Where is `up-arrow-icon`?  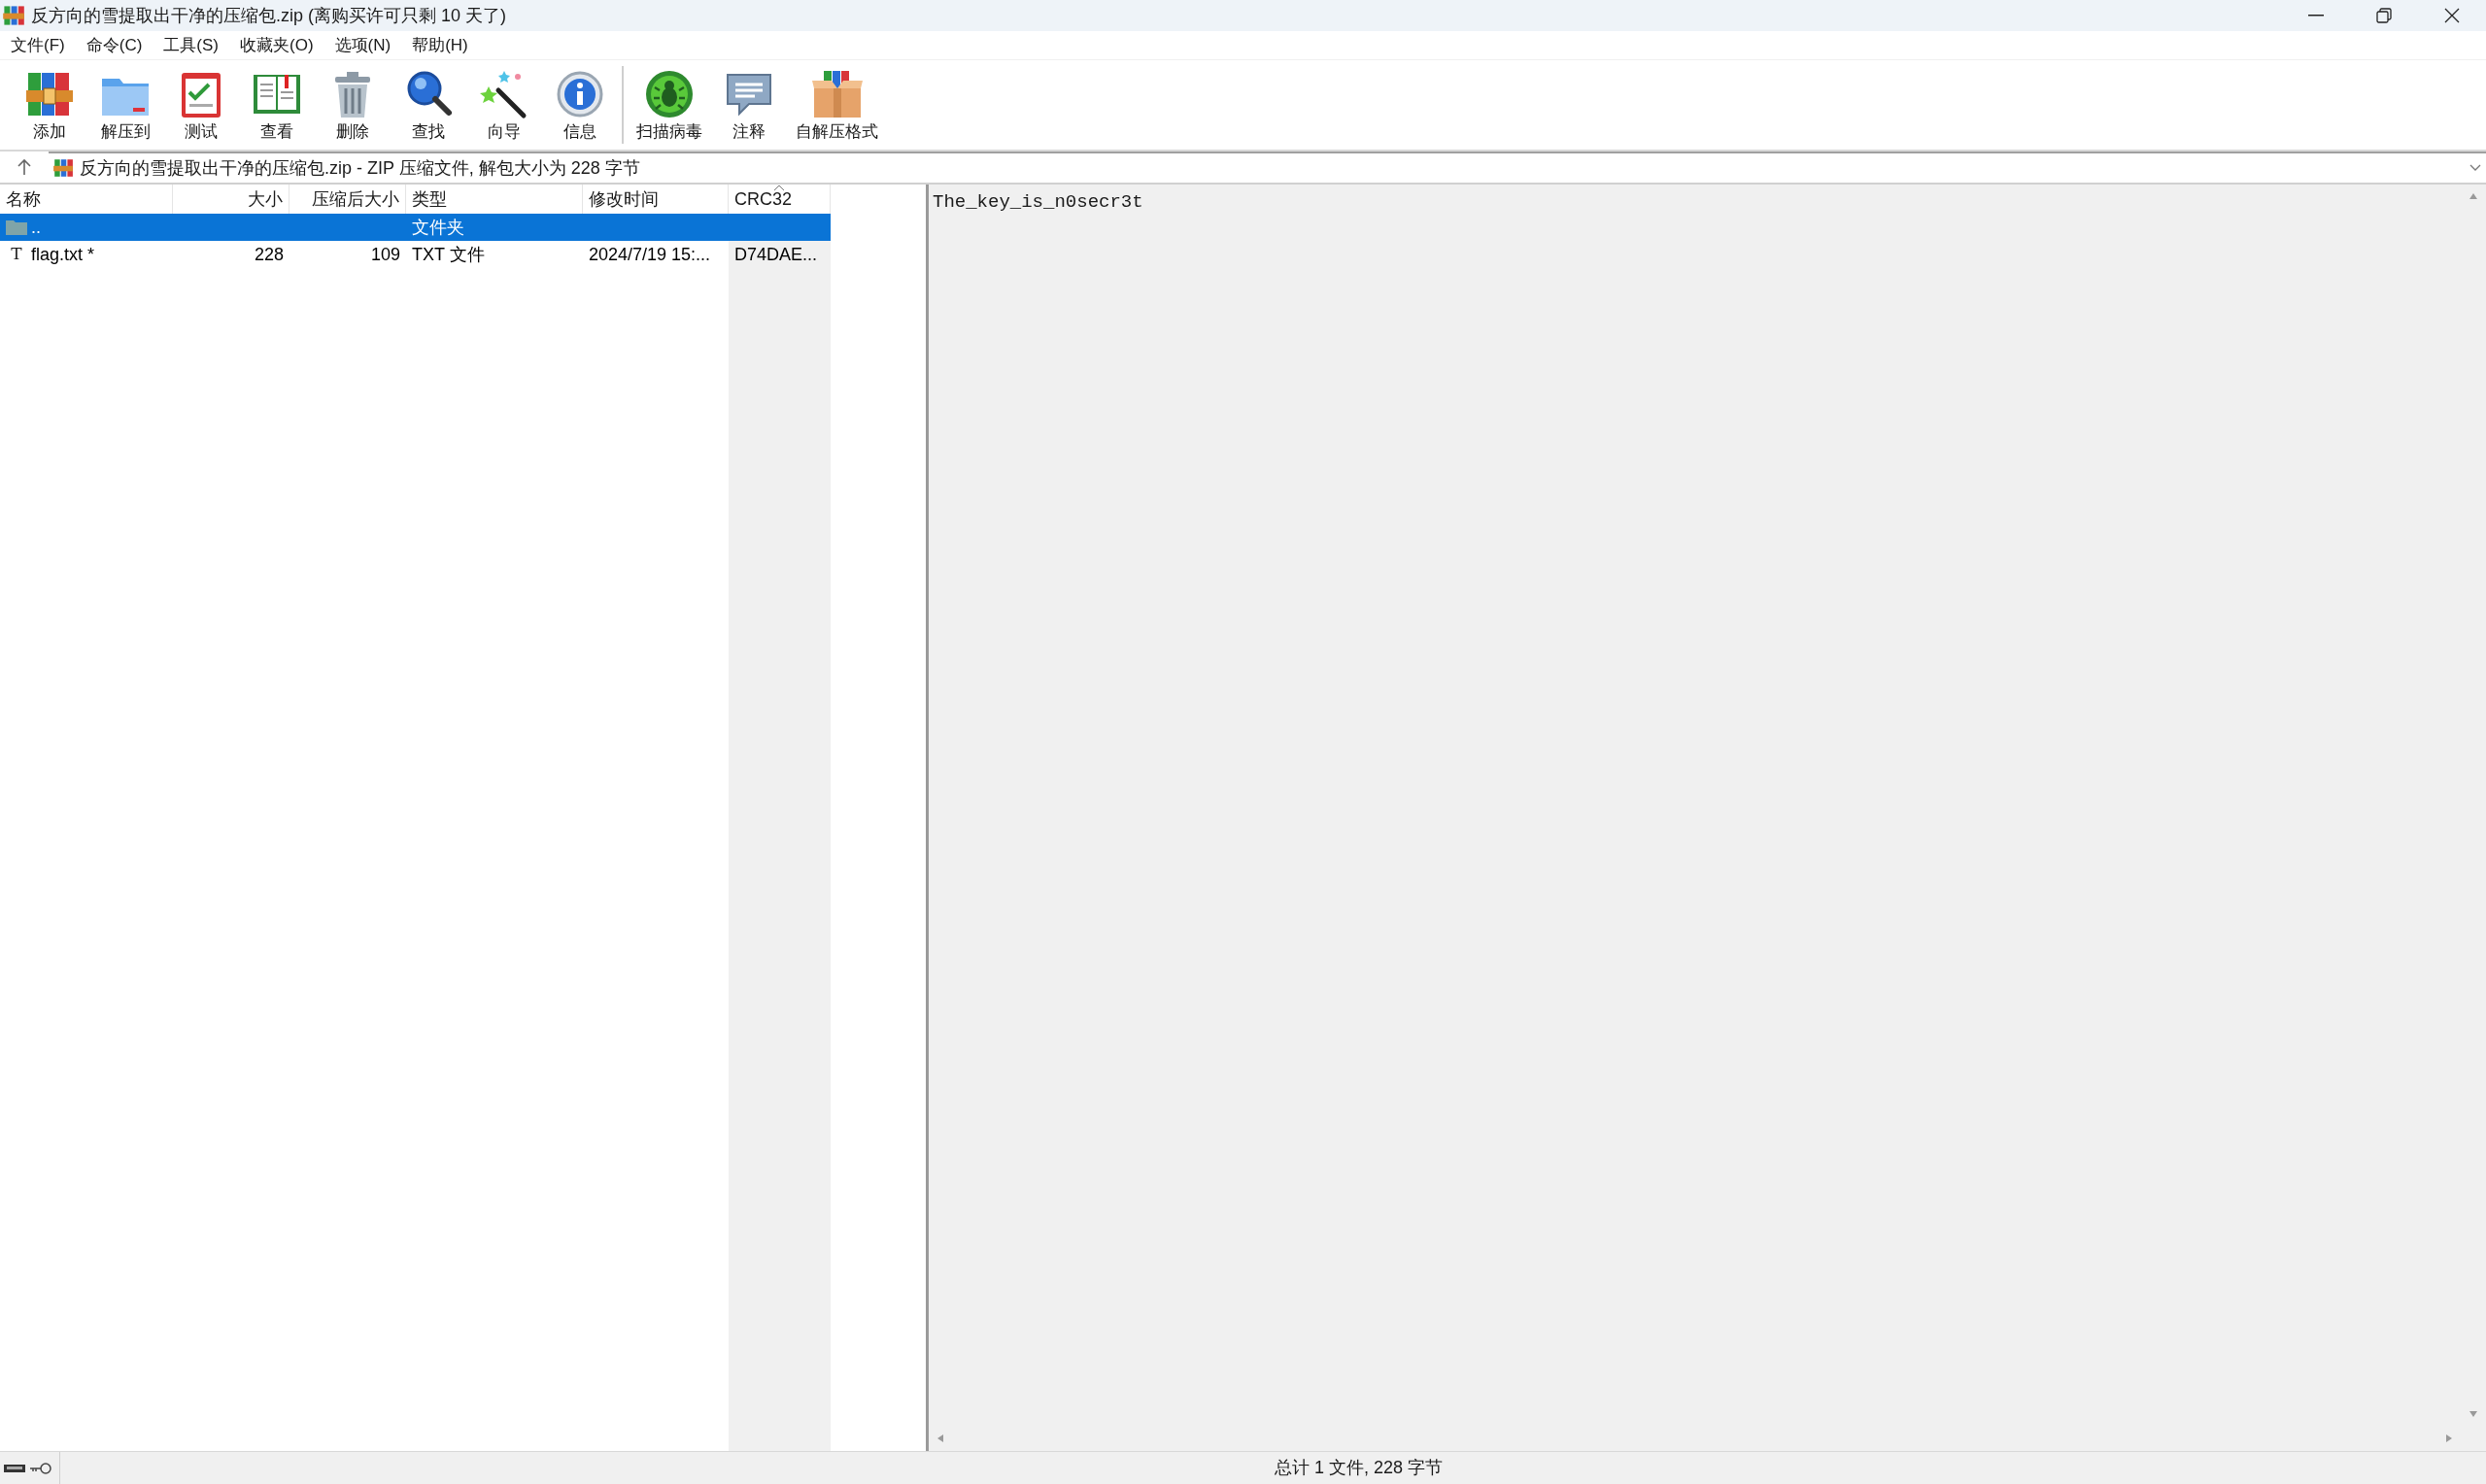
up-arrow-icon is located at coordinates (24, 167).